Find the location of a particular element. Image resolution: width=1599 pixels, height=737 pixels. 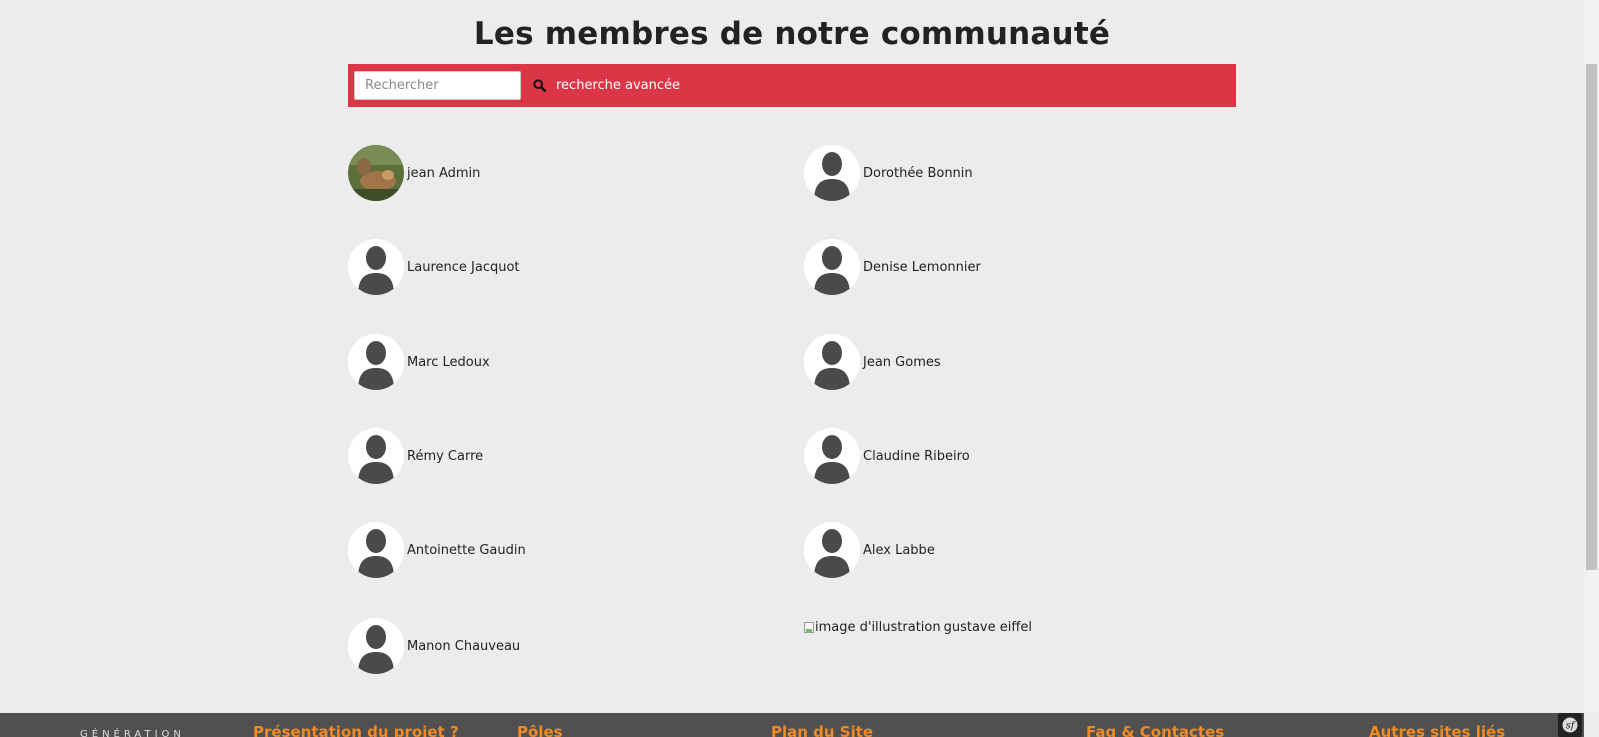

member-name: Claudine Ribeiro is located at coordinates (916, 456).